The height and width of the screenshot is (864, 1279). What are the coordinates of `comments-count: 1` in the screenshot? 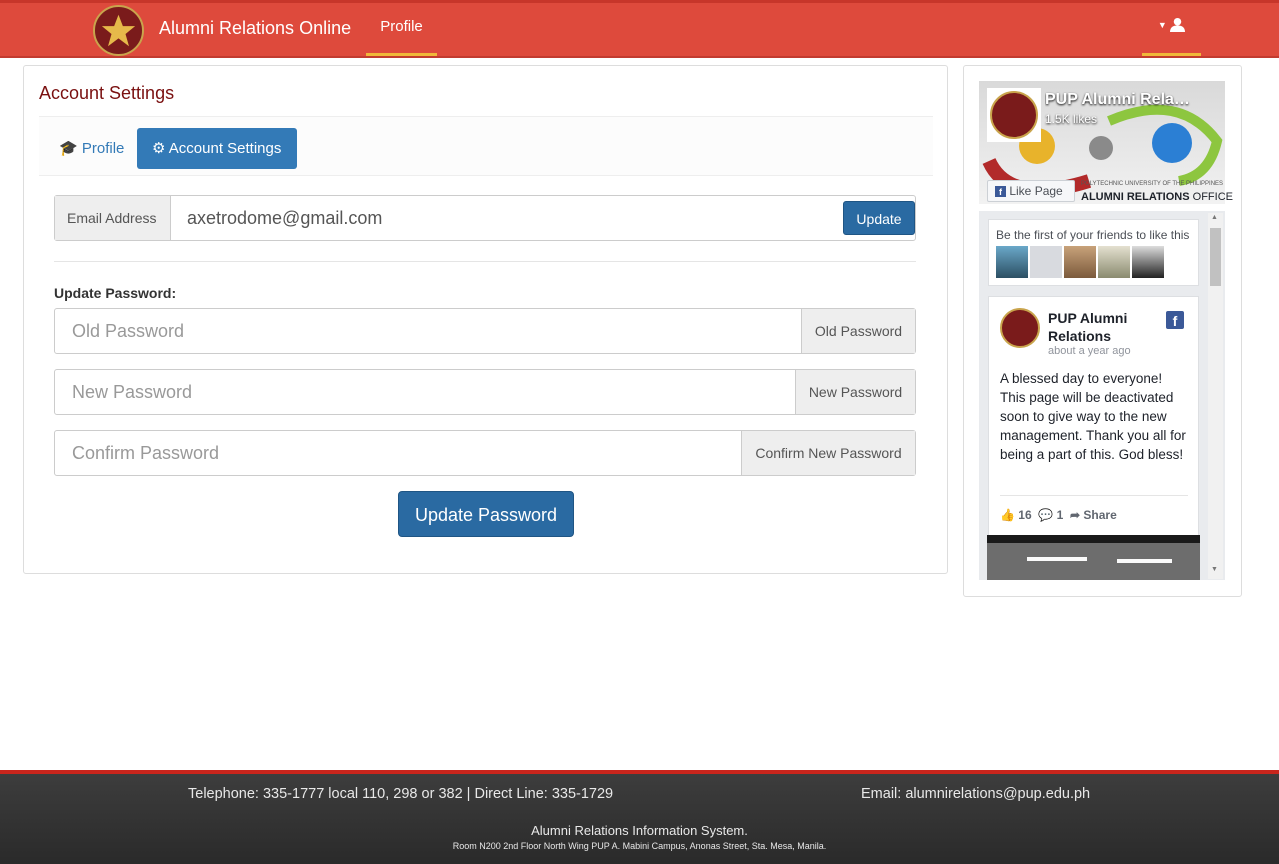 It's located at (1060, 515).